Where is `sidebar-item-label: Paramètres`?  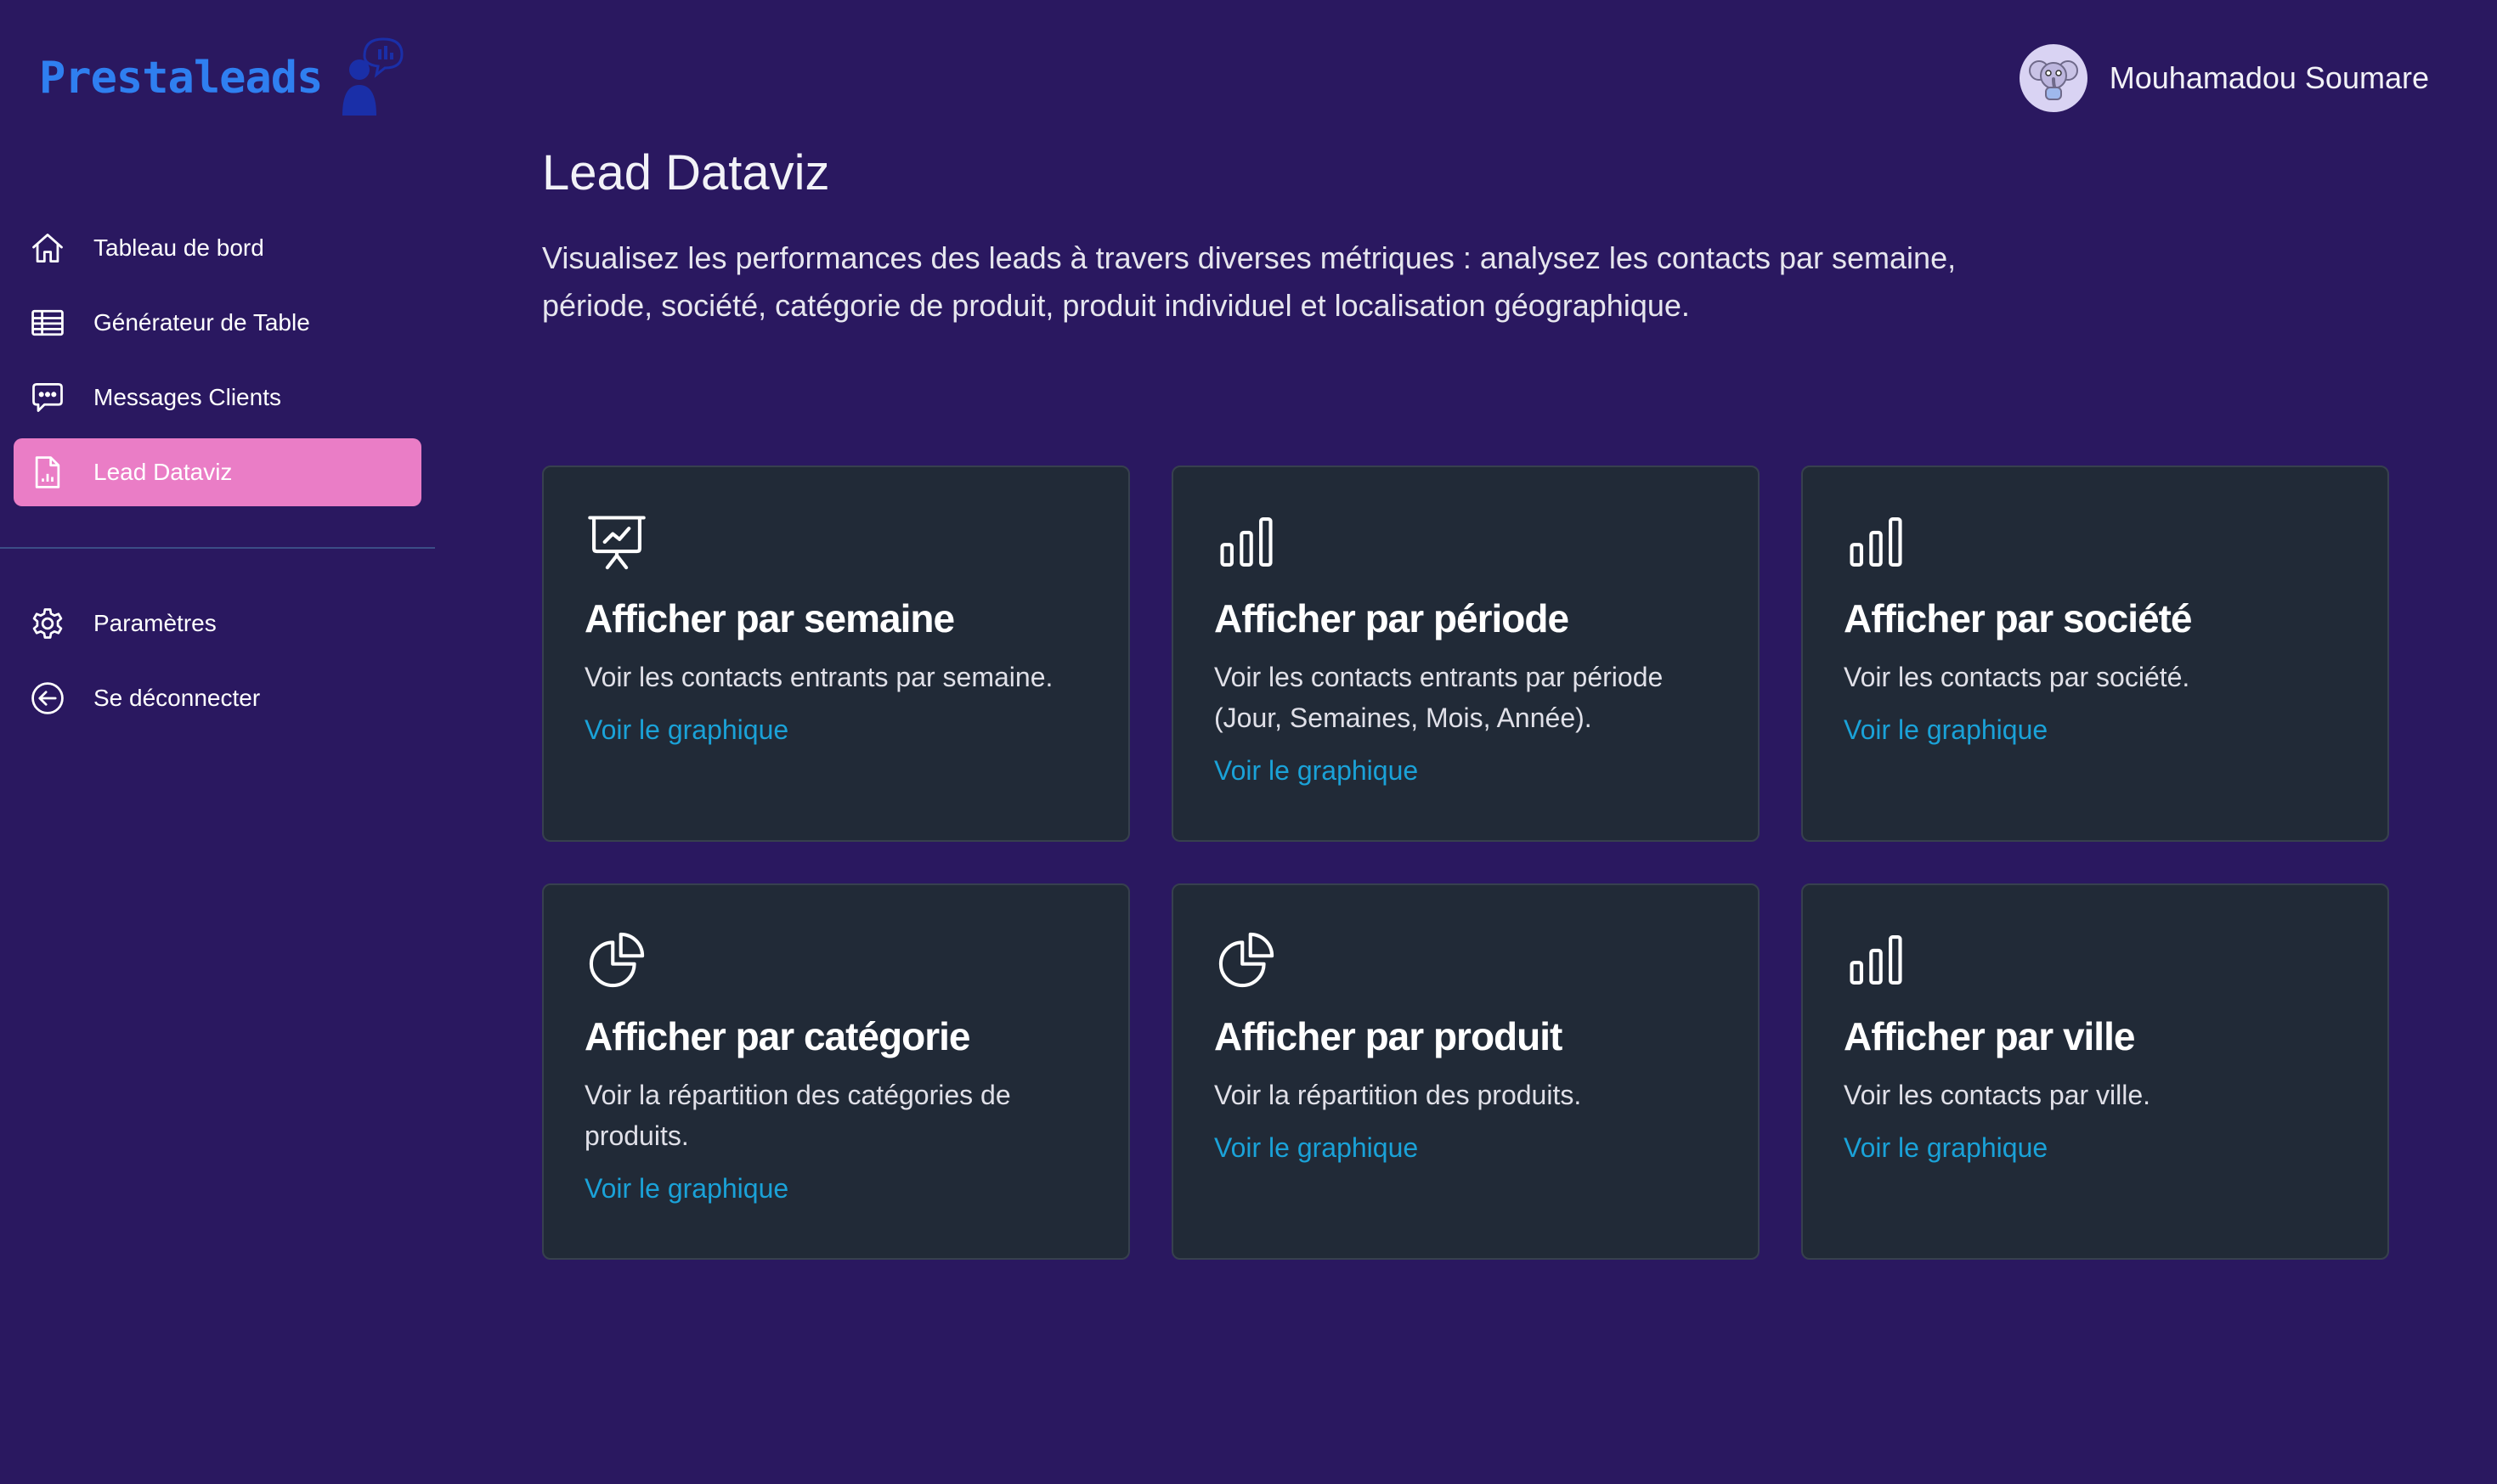
sidebar-item-label: Paramètres is located at coordinates (155, 623).